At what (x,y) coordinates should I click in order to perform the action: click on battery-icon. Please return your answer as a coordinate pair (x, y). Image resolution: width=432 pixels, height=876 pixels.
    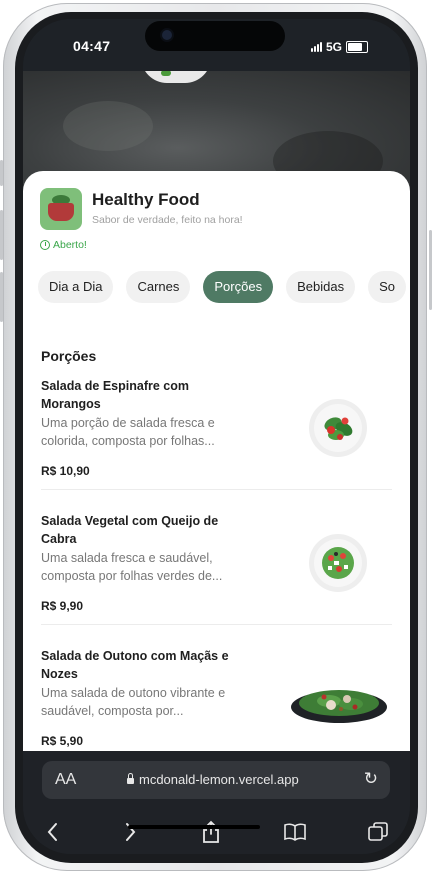
    Looking at the image, I should click on (357, 47).